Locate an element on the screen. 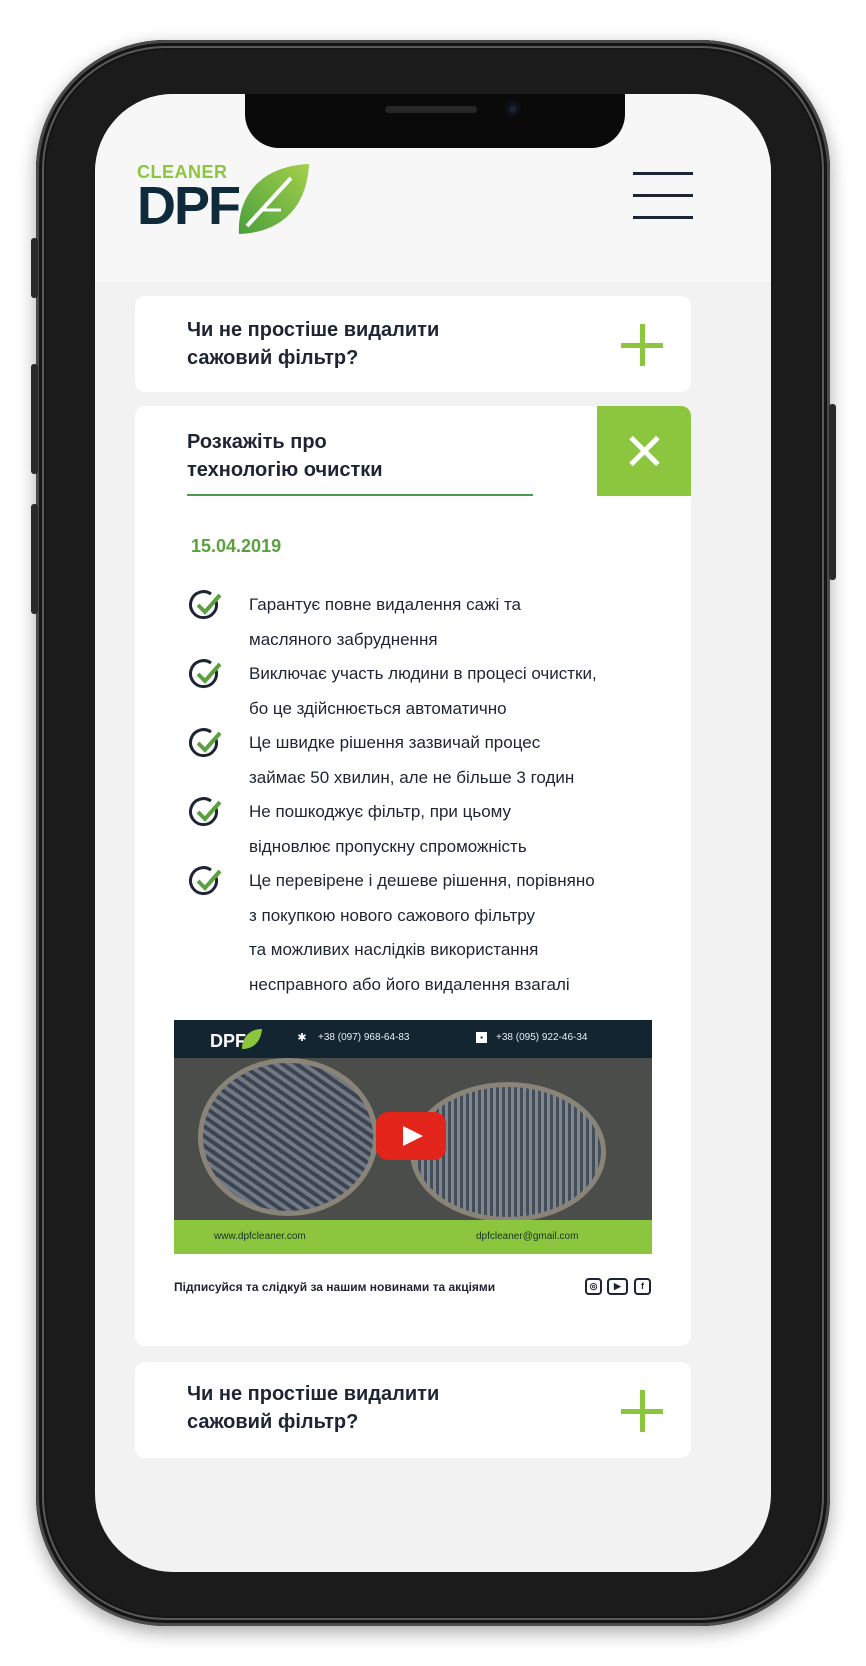 Image resolution: width=866 pixels, height=1666 pixels. logo-big-text: DPF is located at coordinates (189, 206).